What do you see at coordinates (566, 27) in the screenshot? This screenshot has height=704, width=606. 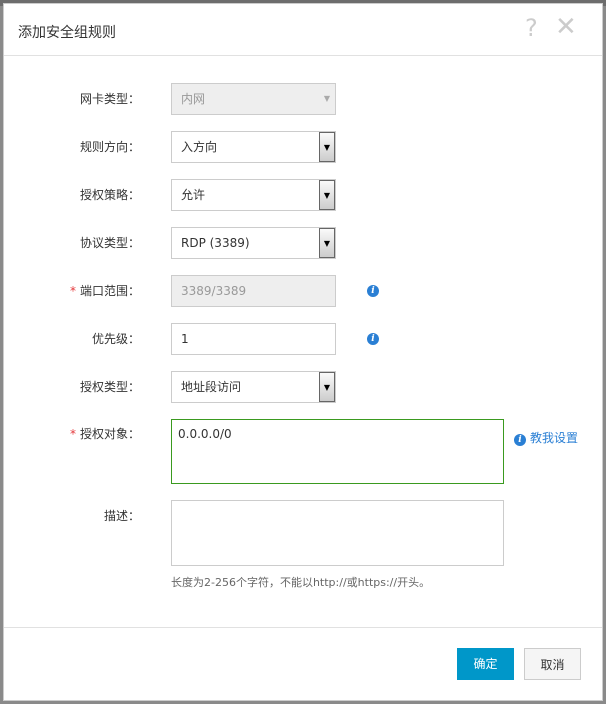 I see `close-icon: ✕` at bounding box center [566, 27].